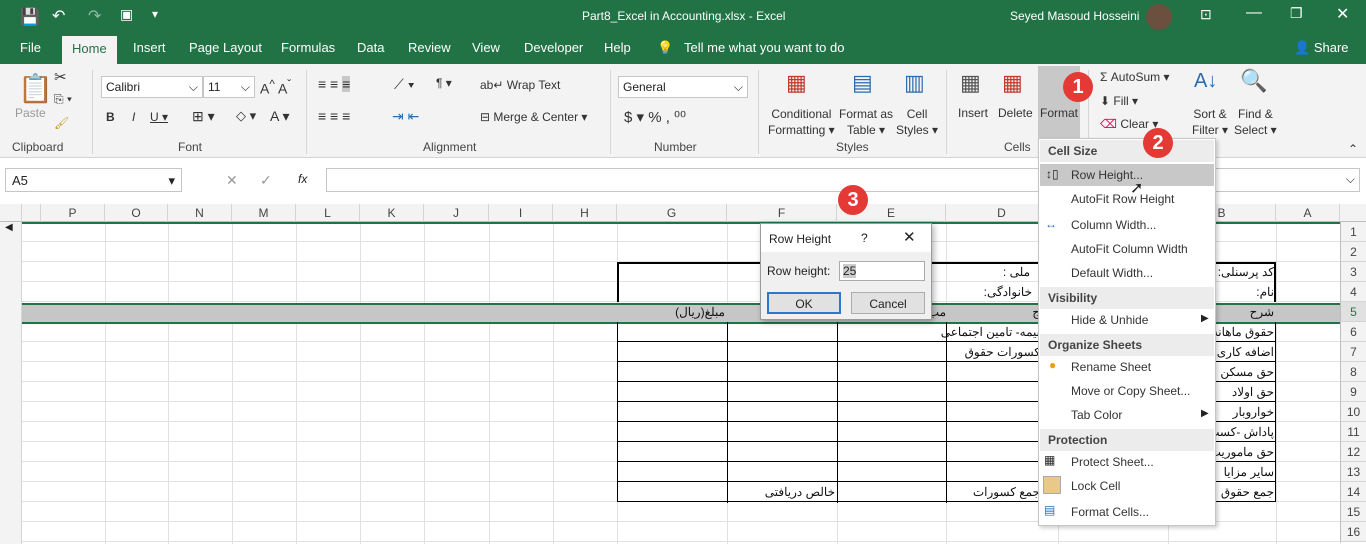 This screenshot has height=544, width=1366. Describe the element at coordinates (225, 47) in the screenshot. I see `tab-page-layout: Page Layout` at that location.